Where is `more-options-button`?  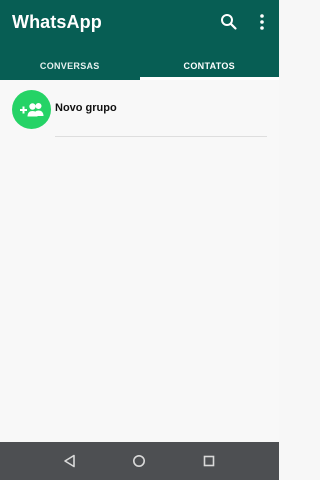 more-options-button is located at coordinates (262, 22).